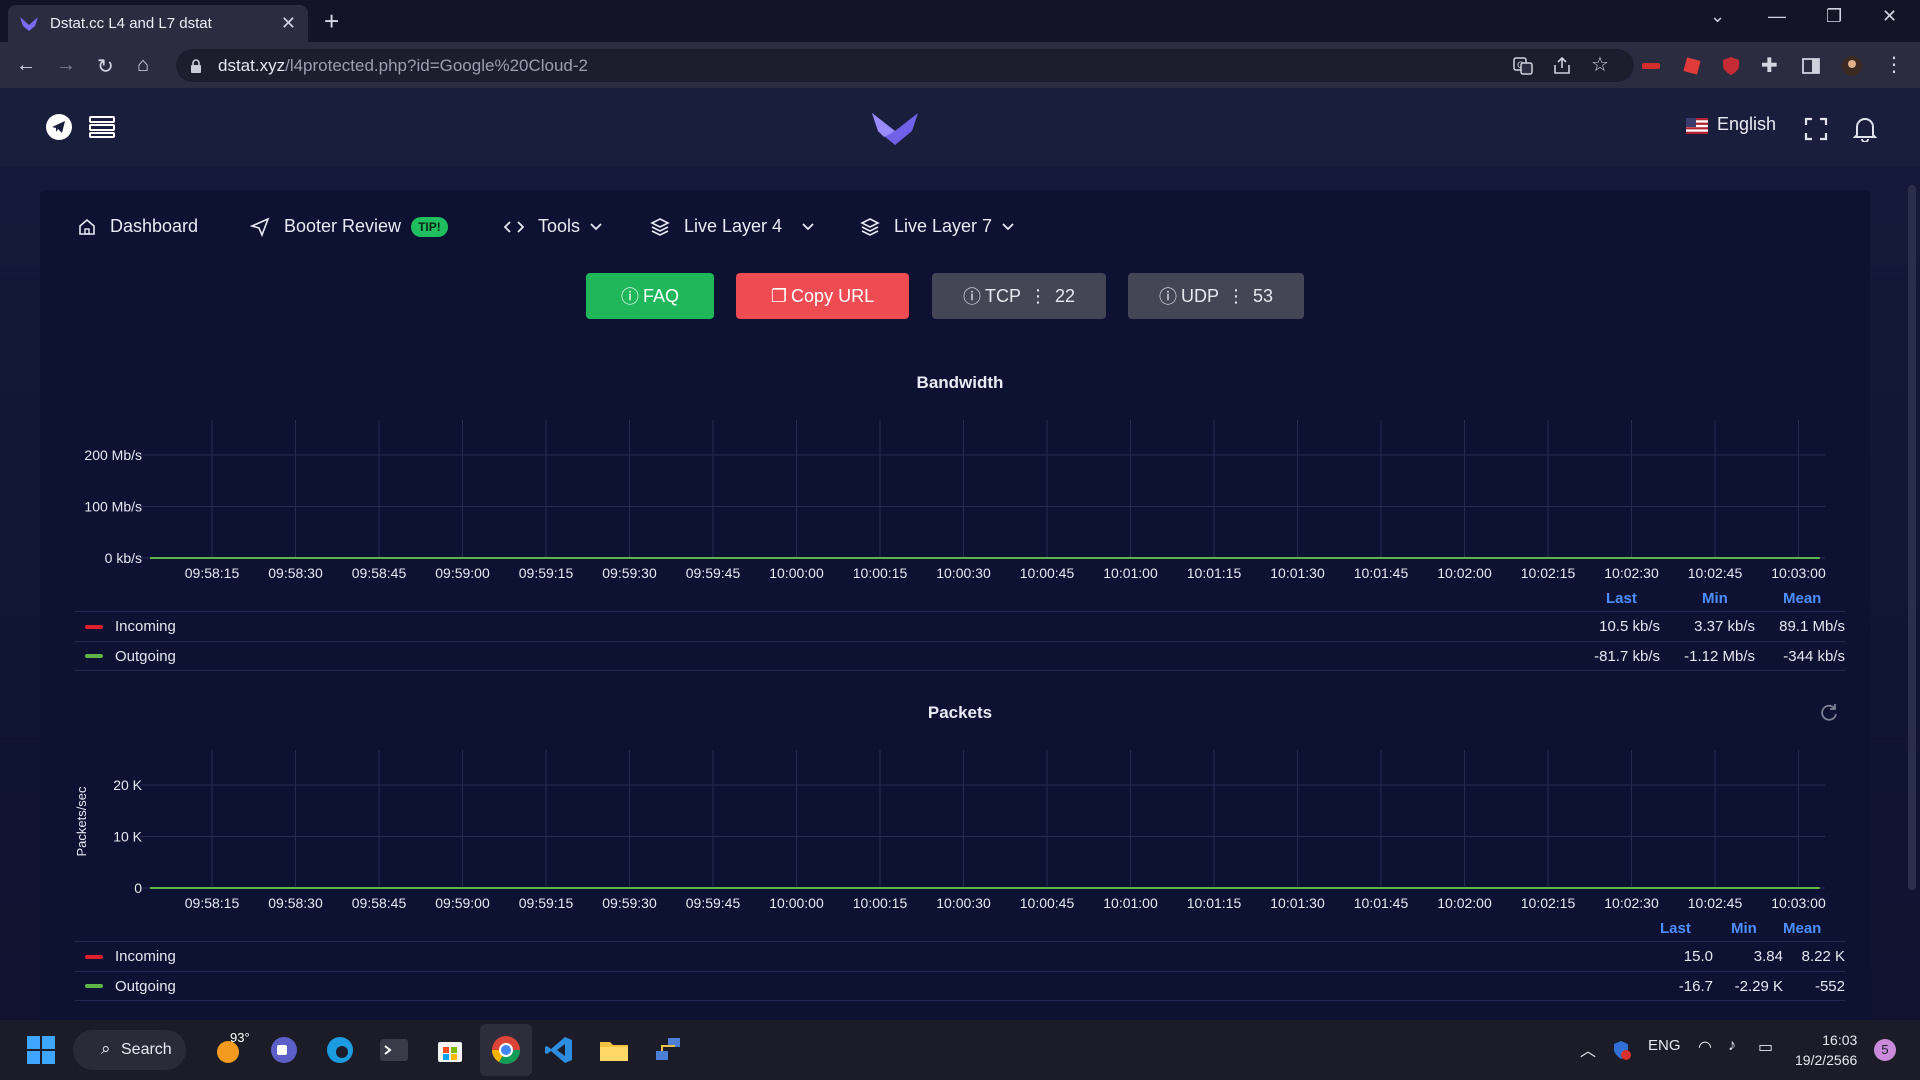 The height and width of the screenshot is (1080, 1920). What do you see at coordinates (127, 785) in the screenshot?
I see `y-tick-label: 20 K` at bounding box center [127, 785].